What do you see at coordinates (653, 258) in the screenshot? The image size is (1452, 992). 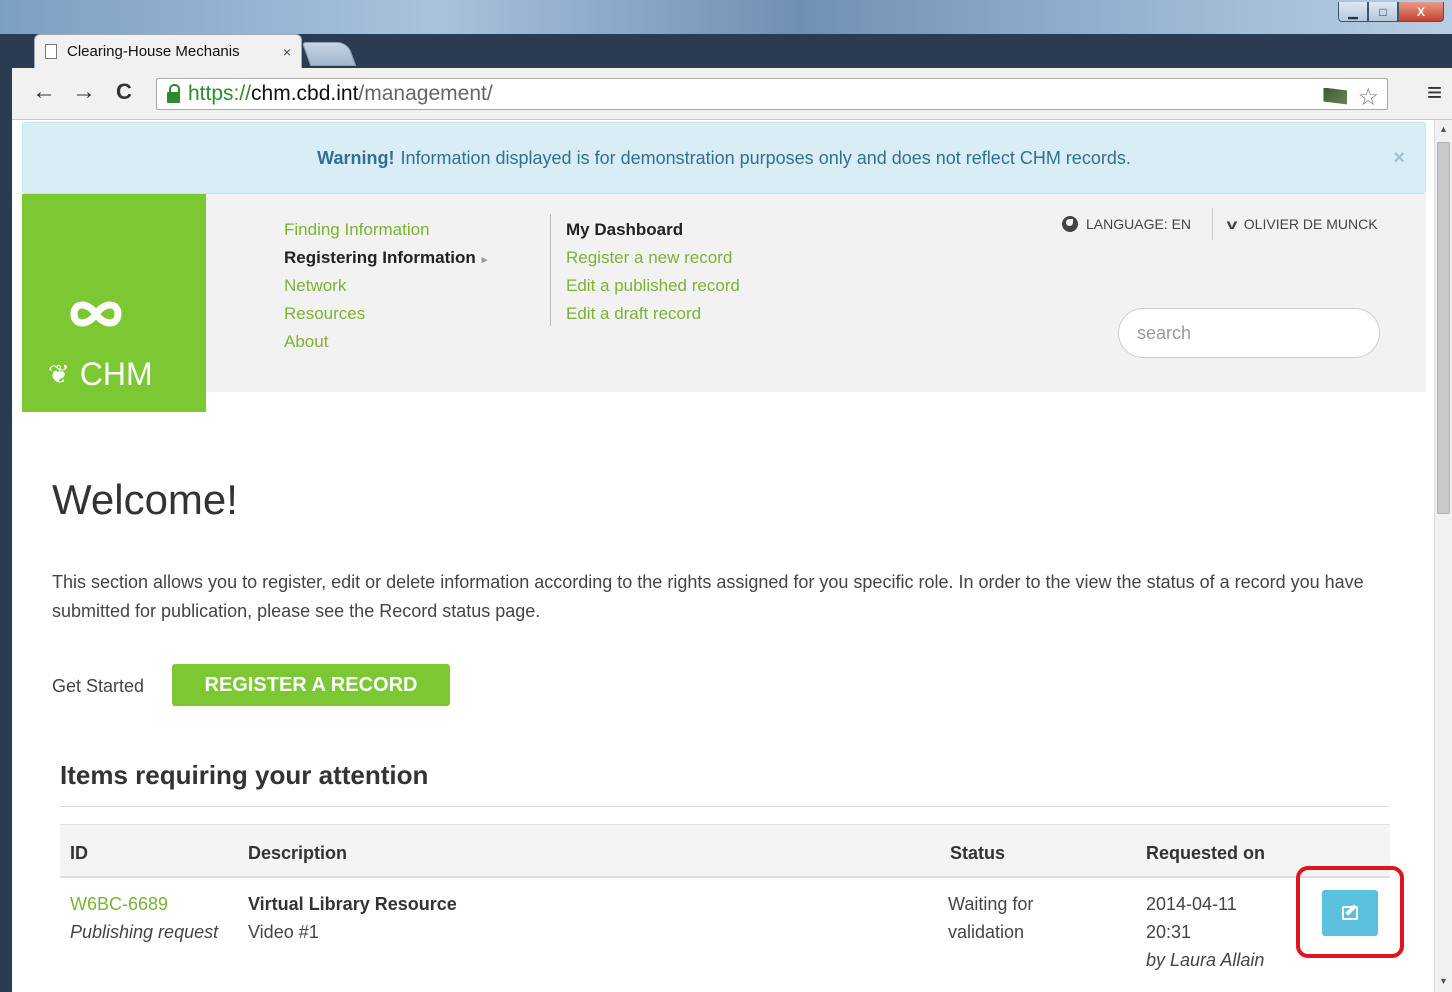 I see `nav-register-new-record: Register a new record` at bounding box center [653, 258].